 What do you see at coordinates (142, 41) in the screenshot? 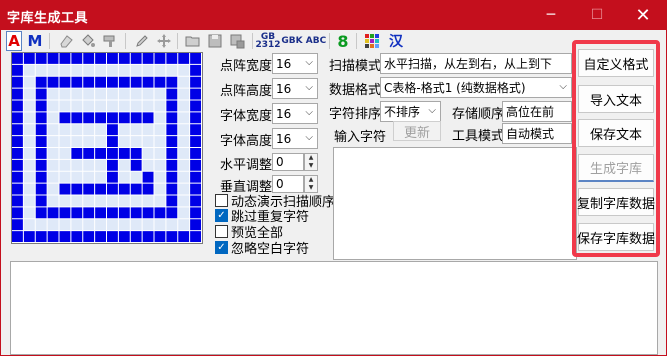
I see `pencil-icon` at bounding box center [142, 41].